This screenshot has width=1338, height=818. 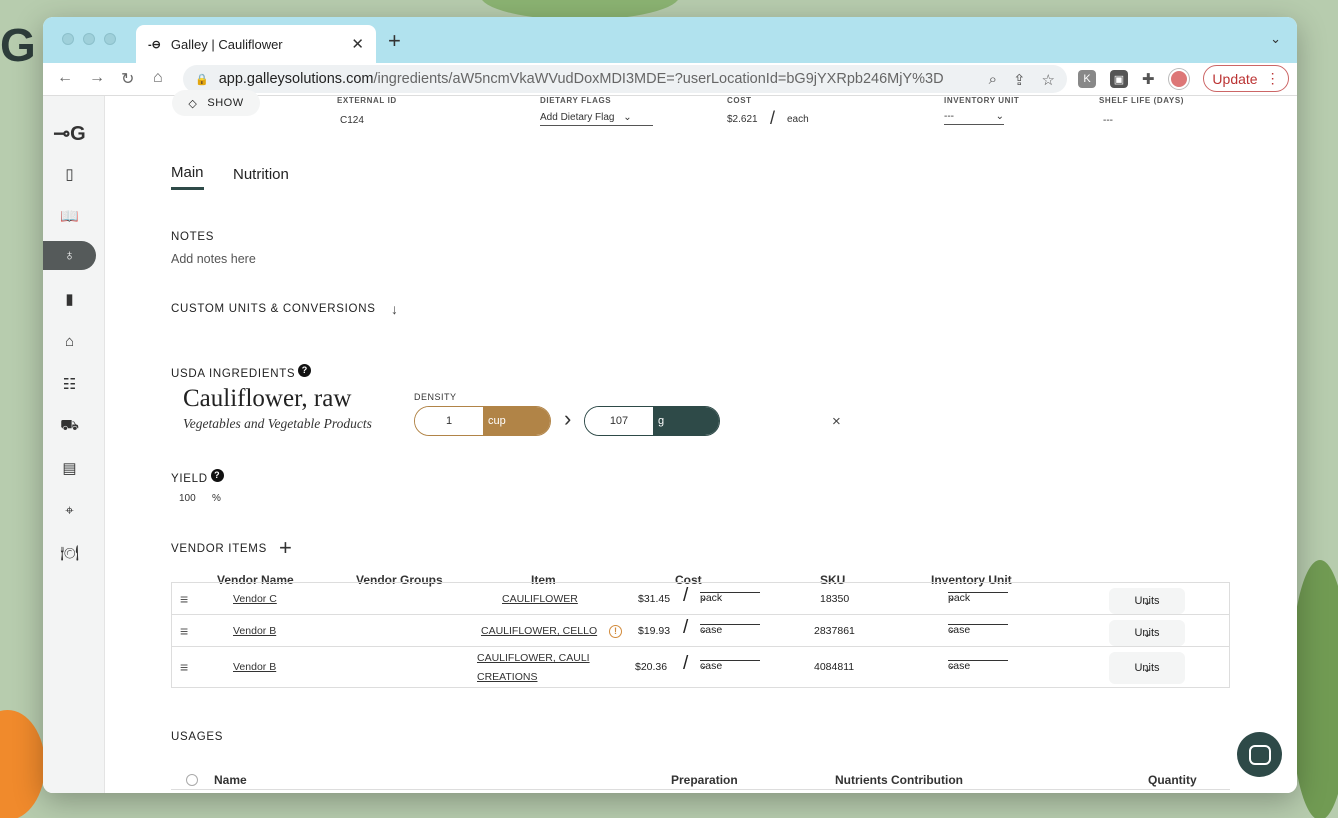 I want to click on density-from-qty: 1, so click(x=449, y=421).